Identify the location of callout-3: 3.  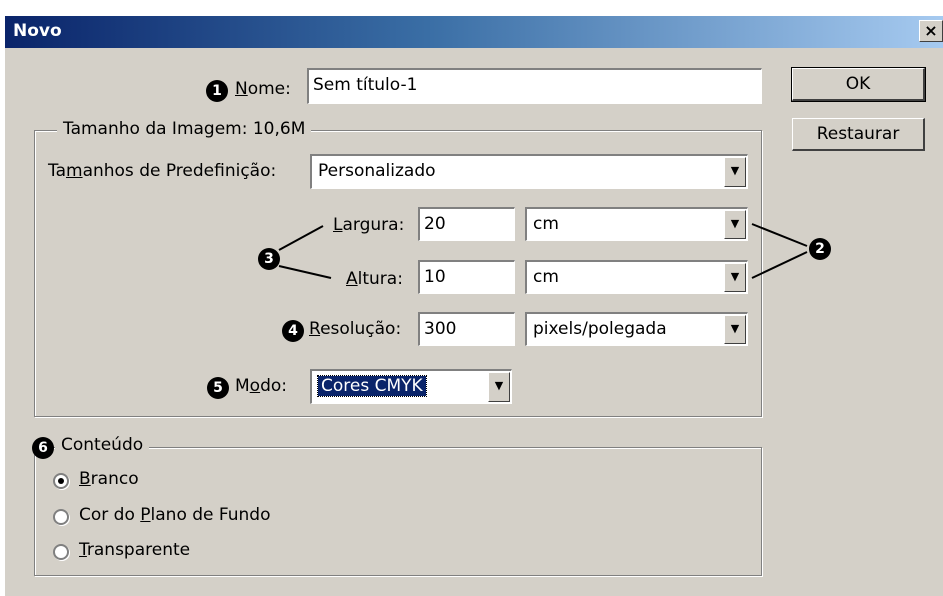
(269, 259).